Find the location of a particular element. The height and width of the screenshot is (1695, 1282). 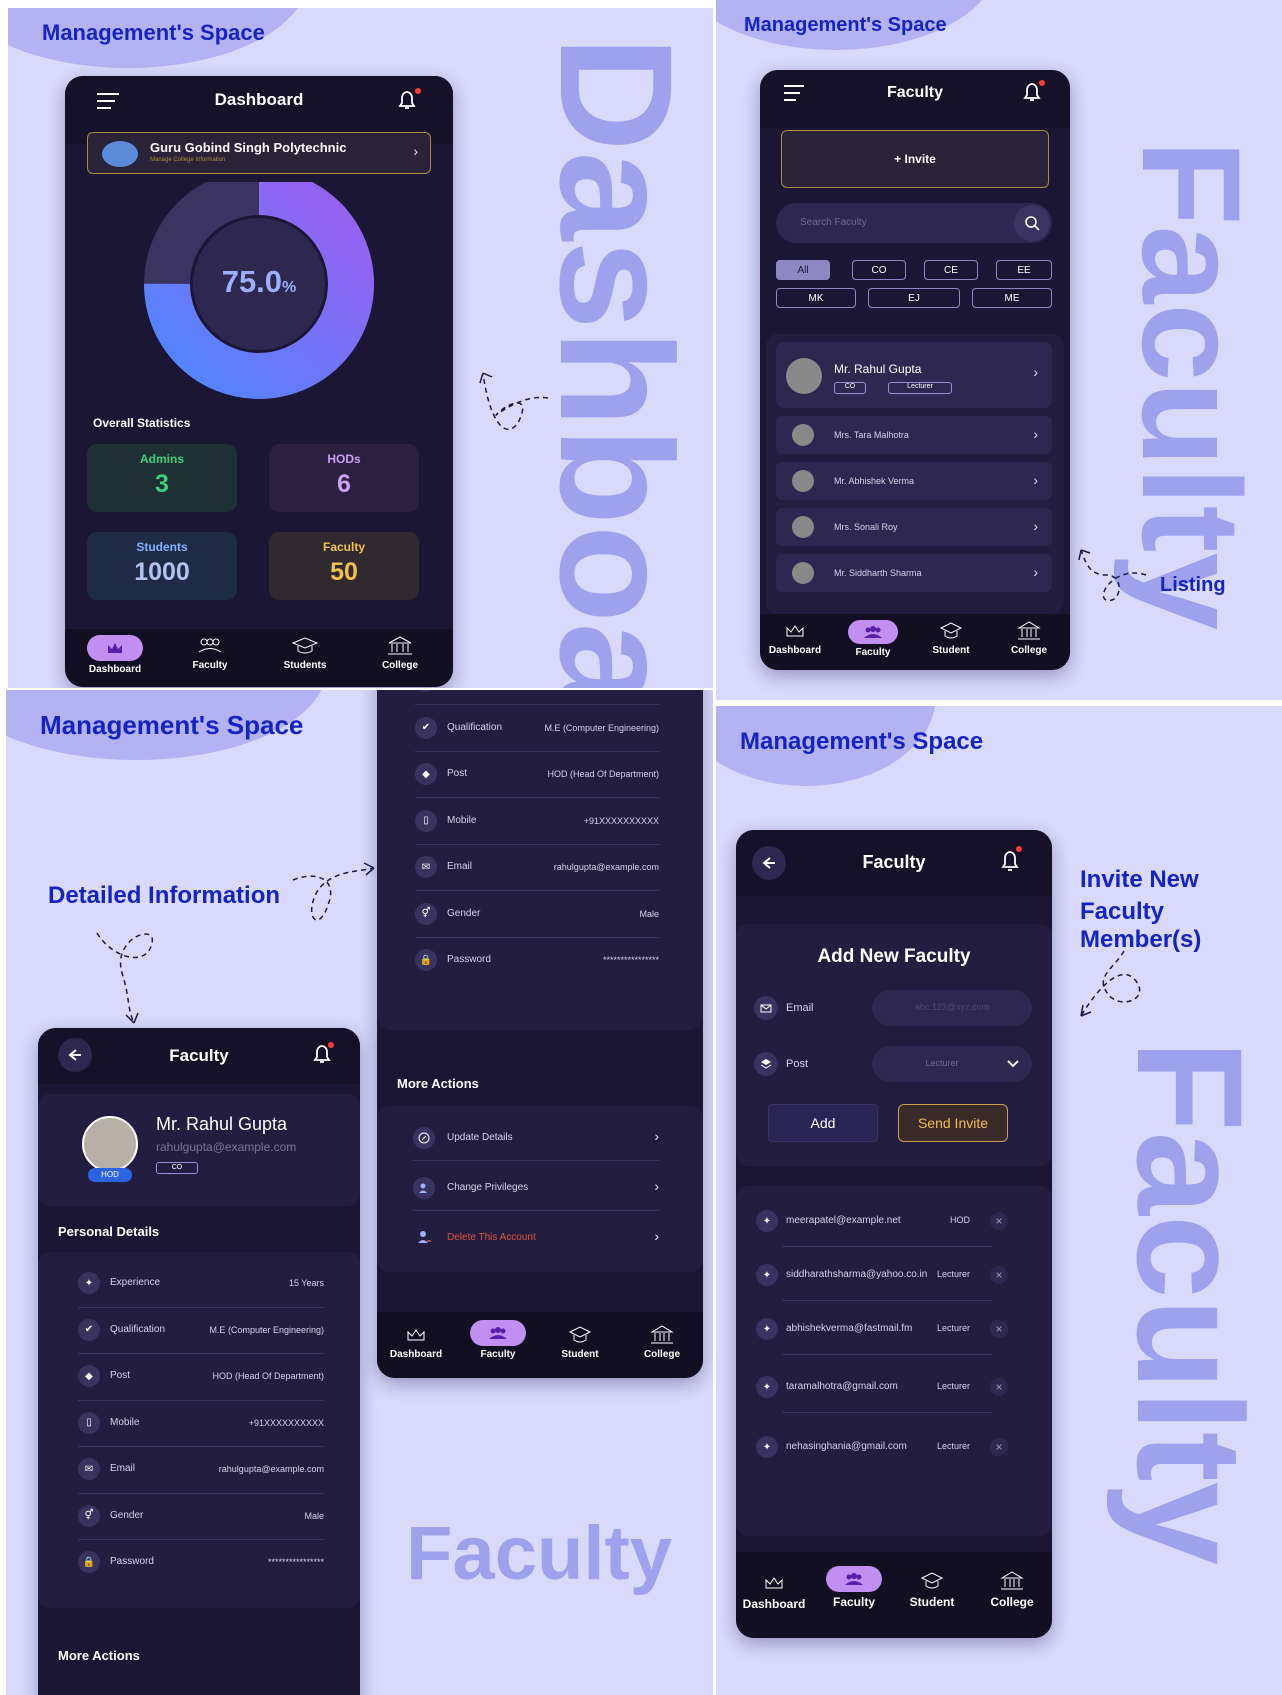

students-stat: Students 1000 is located at coordinates (162, 566).